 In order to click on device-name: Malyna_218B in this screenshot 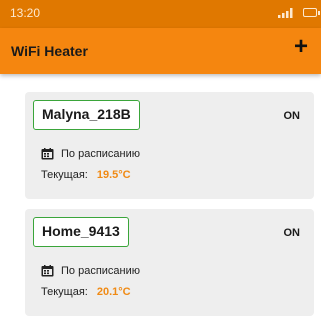, I will do `click(86, 115)`.